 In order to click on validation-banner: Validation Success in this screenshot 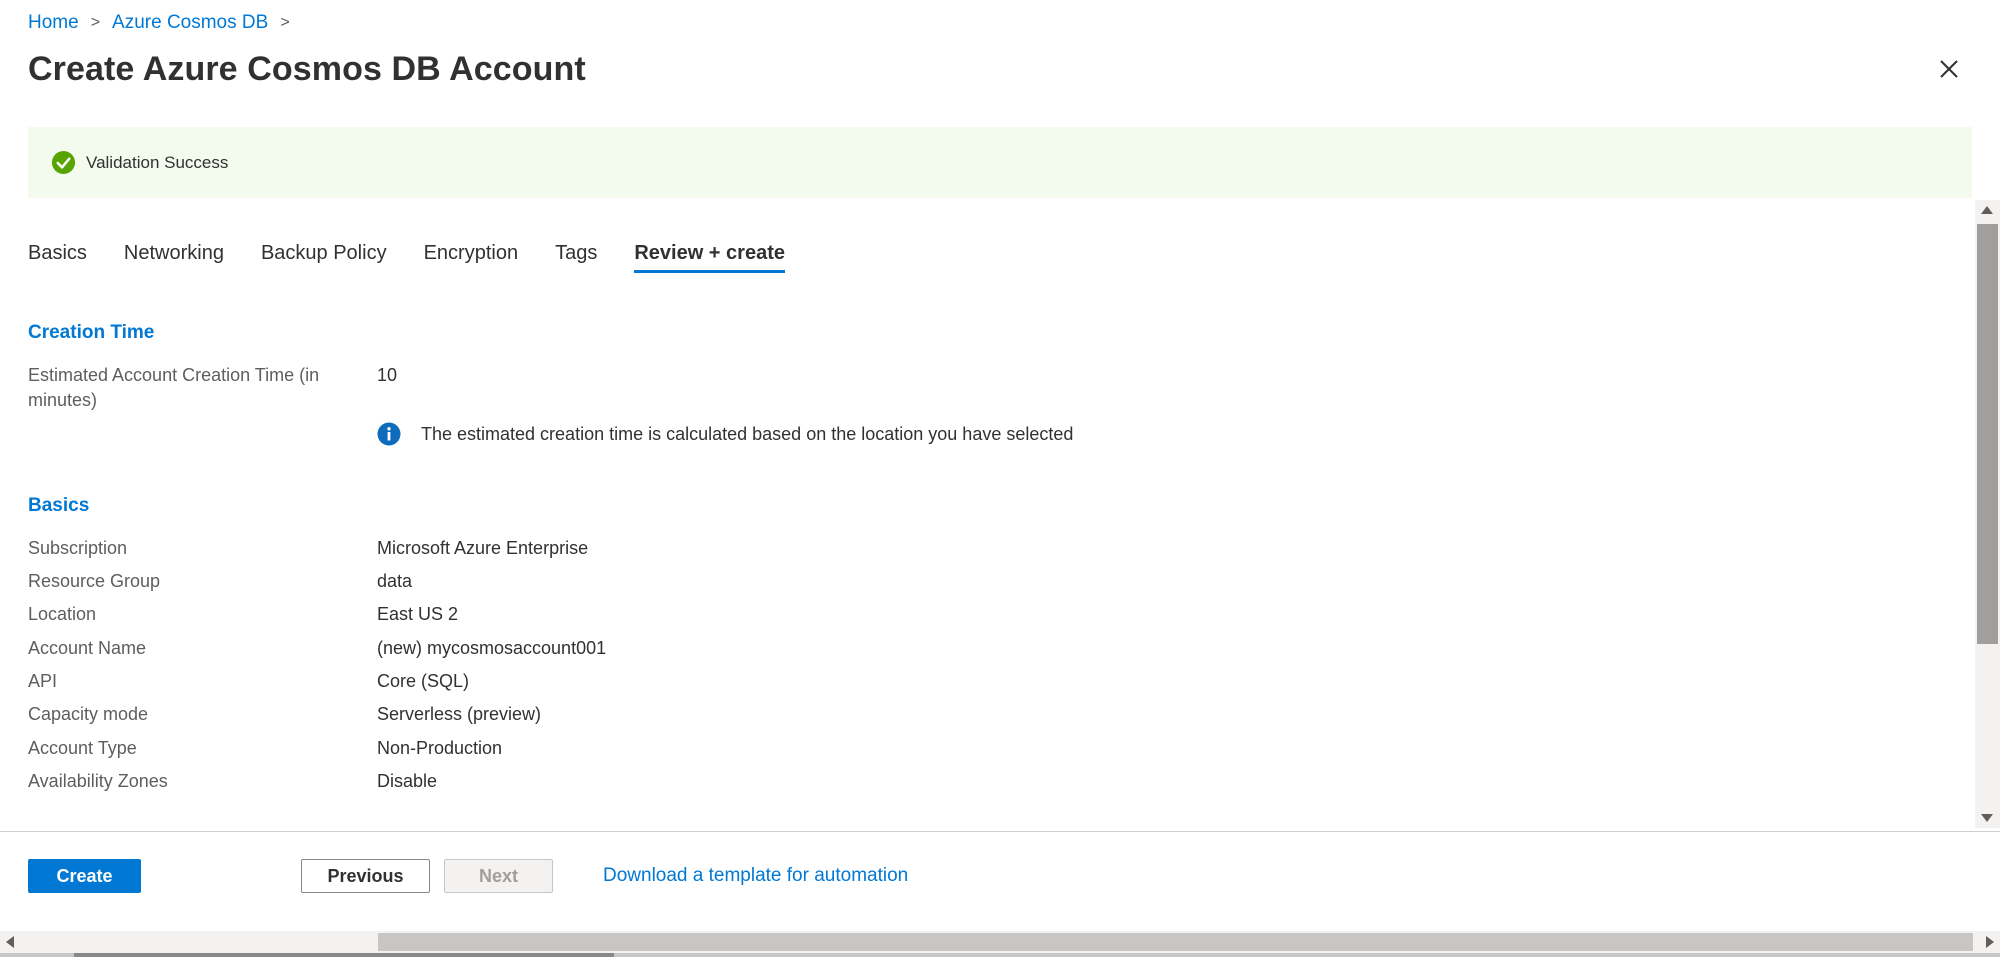, I will do `click(1000, 162)`.